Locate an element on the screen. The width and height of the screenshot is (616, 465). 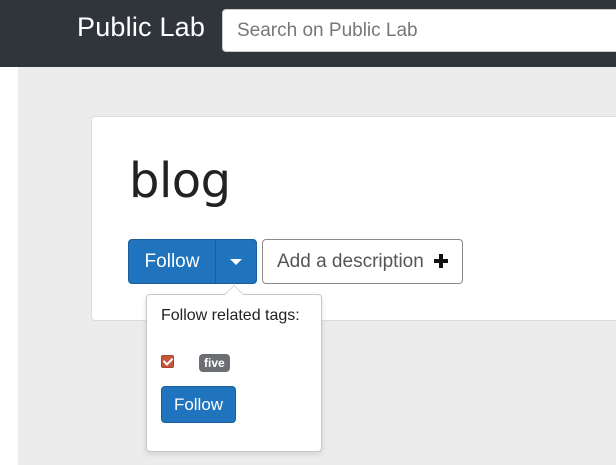
plus-icon is located at coordinates (441, 261).